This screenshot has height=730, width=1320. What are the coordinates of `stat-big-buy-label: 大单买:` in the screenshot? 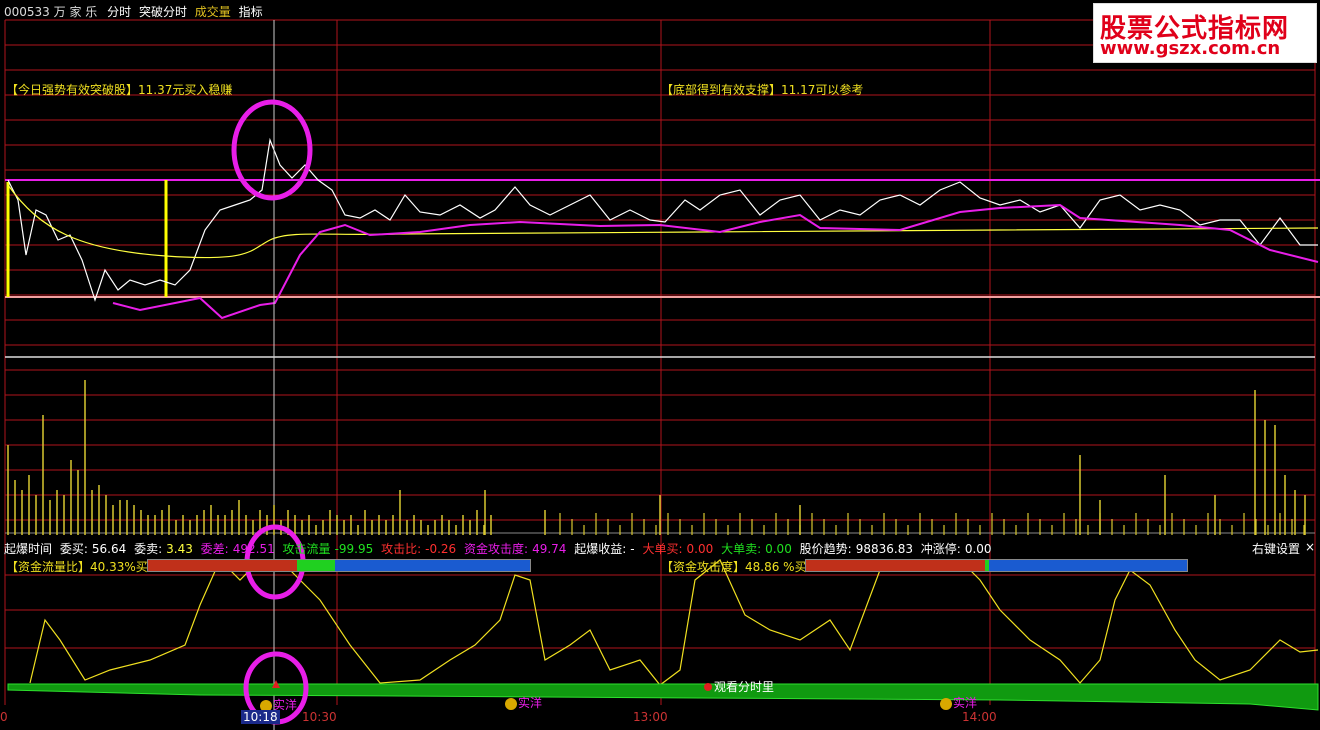 It's located at (662, 549).